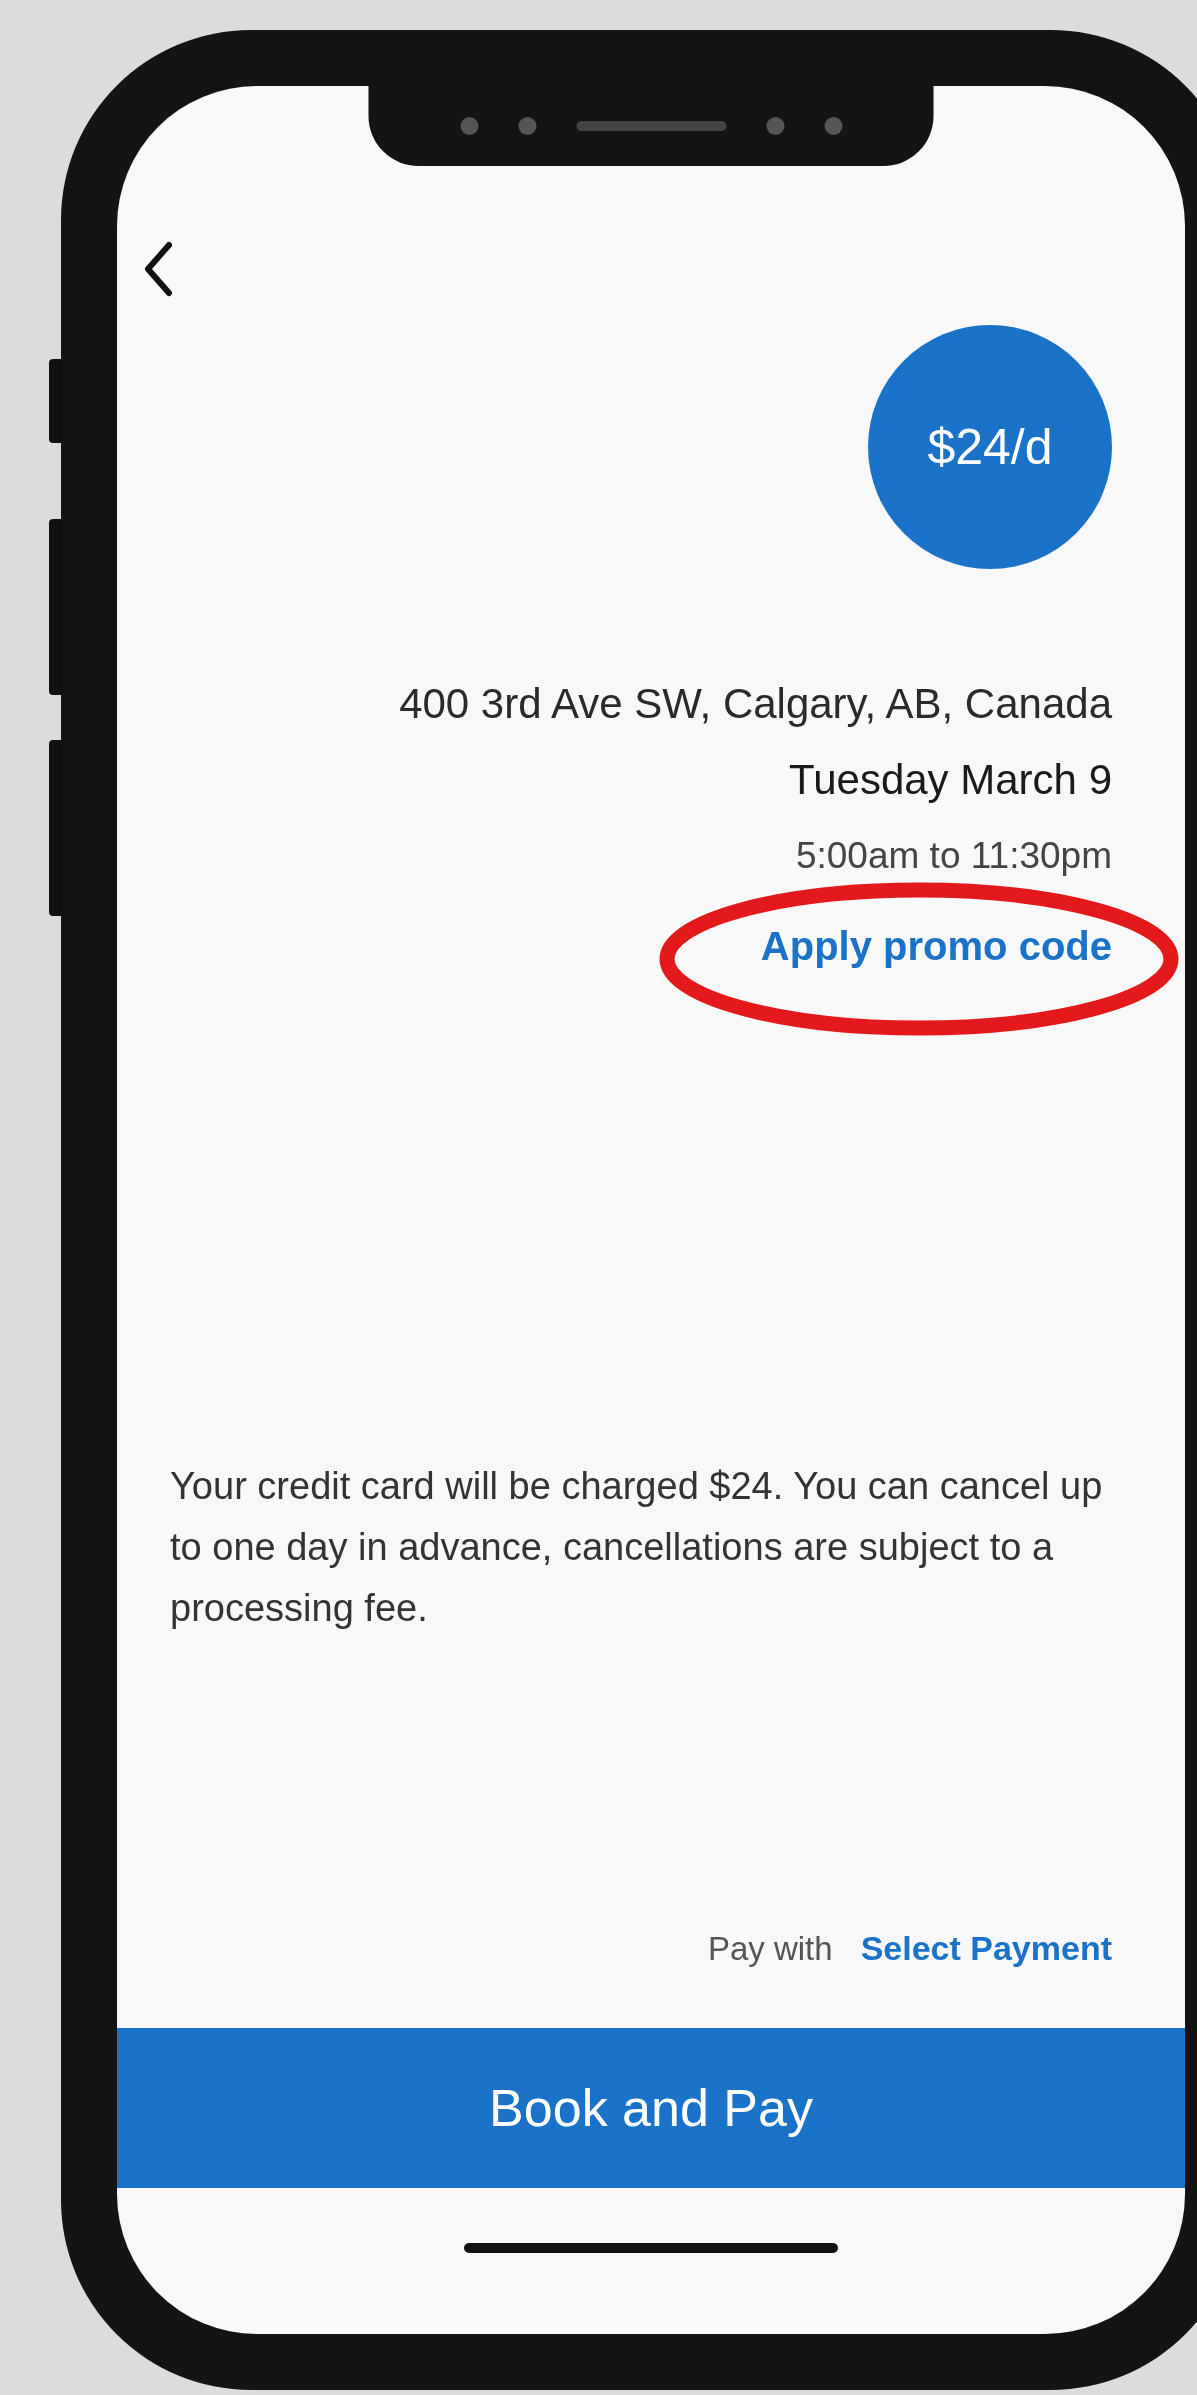 Image resolution: width=1197 pixels, height=2395 pixels. I want to click on chevron-left-icon, so click(158, 269).